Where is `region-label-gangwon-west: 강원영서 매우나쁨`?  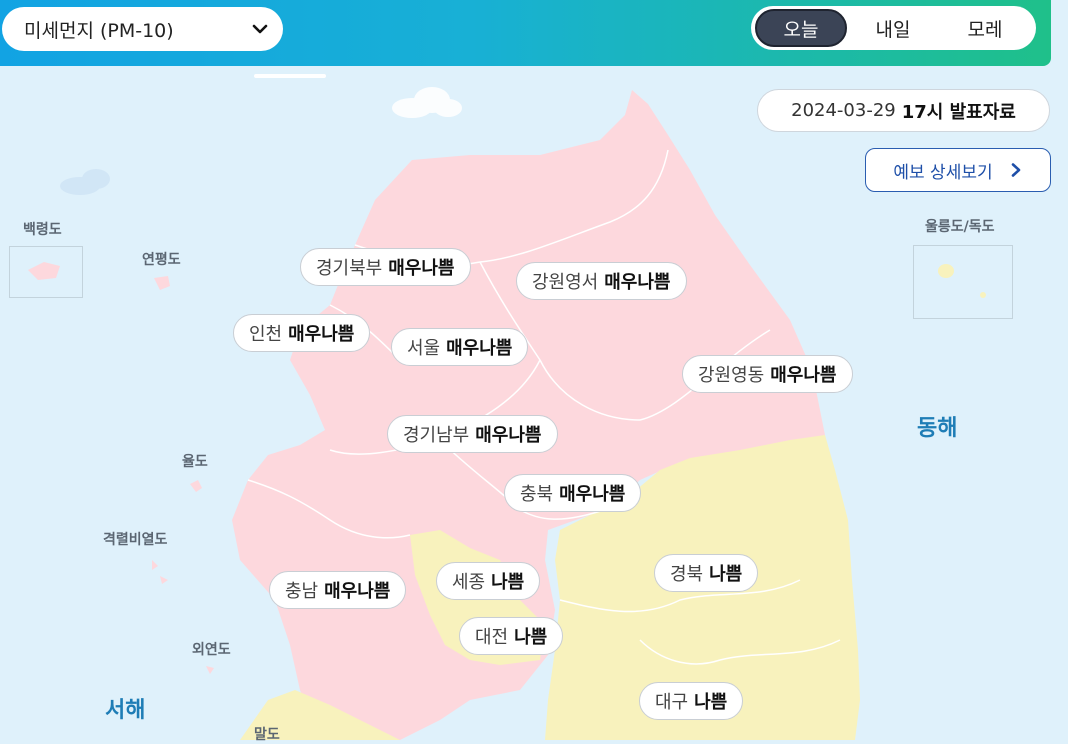
region-label-gangwon-west: 강원영서 매우나쁨 is located at coordinates (601, 281).